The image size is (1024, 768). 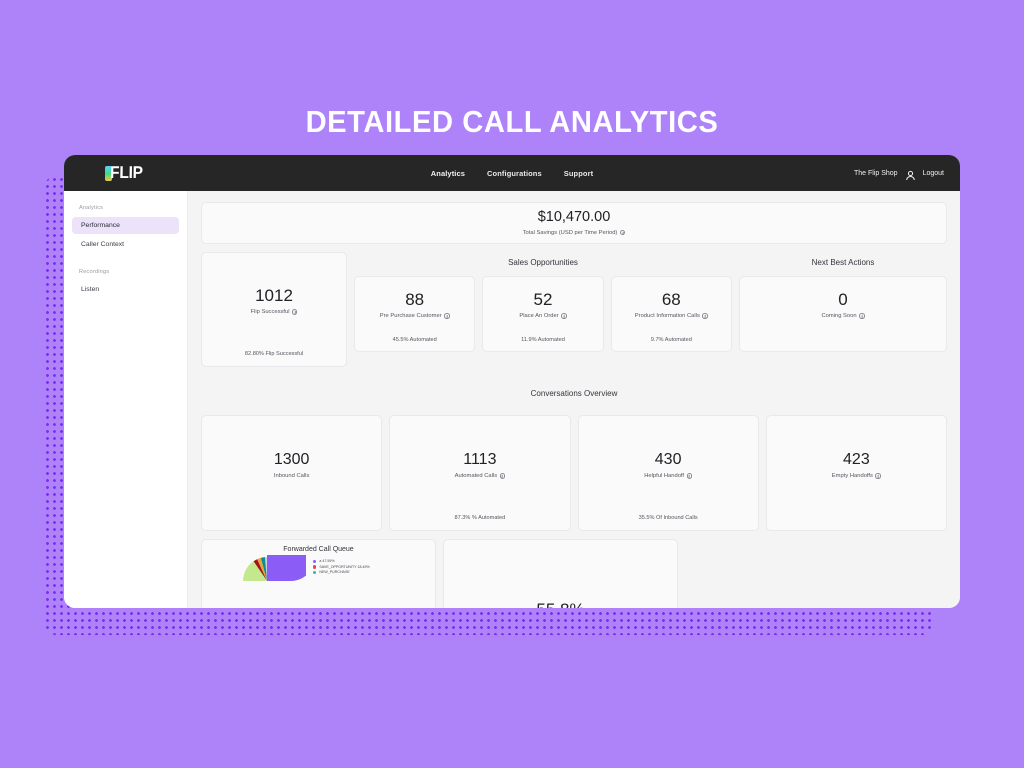 I want to click on coming-soon-label: Coming Soon, so click(x=839, y=315).